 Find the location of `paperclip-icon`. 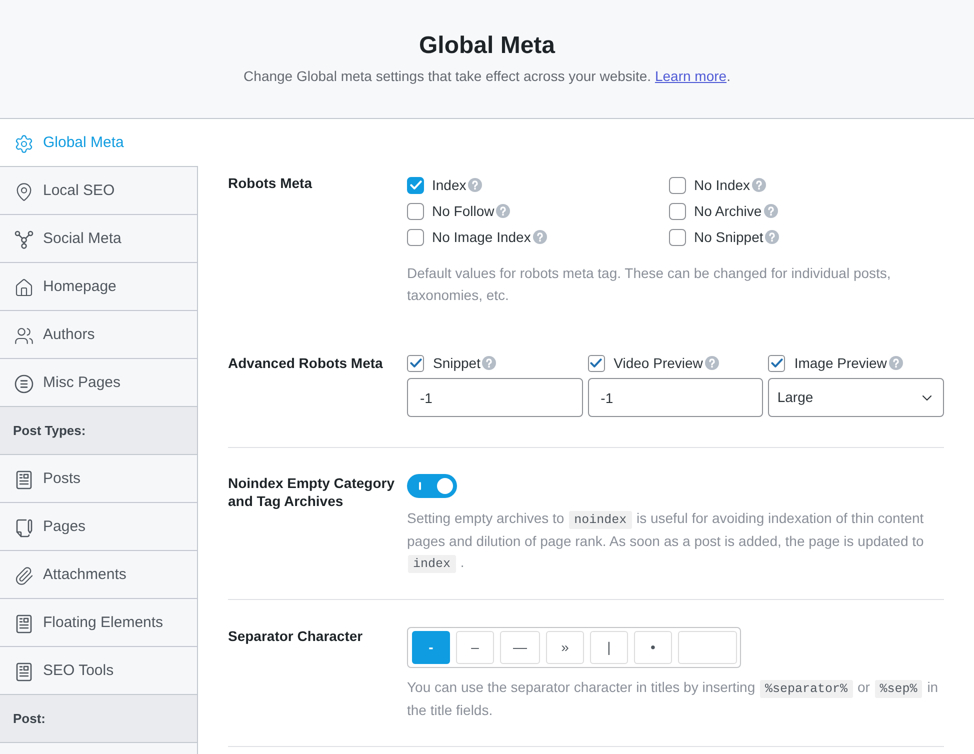

paperclip-icon is located at coordinates (24, 576).